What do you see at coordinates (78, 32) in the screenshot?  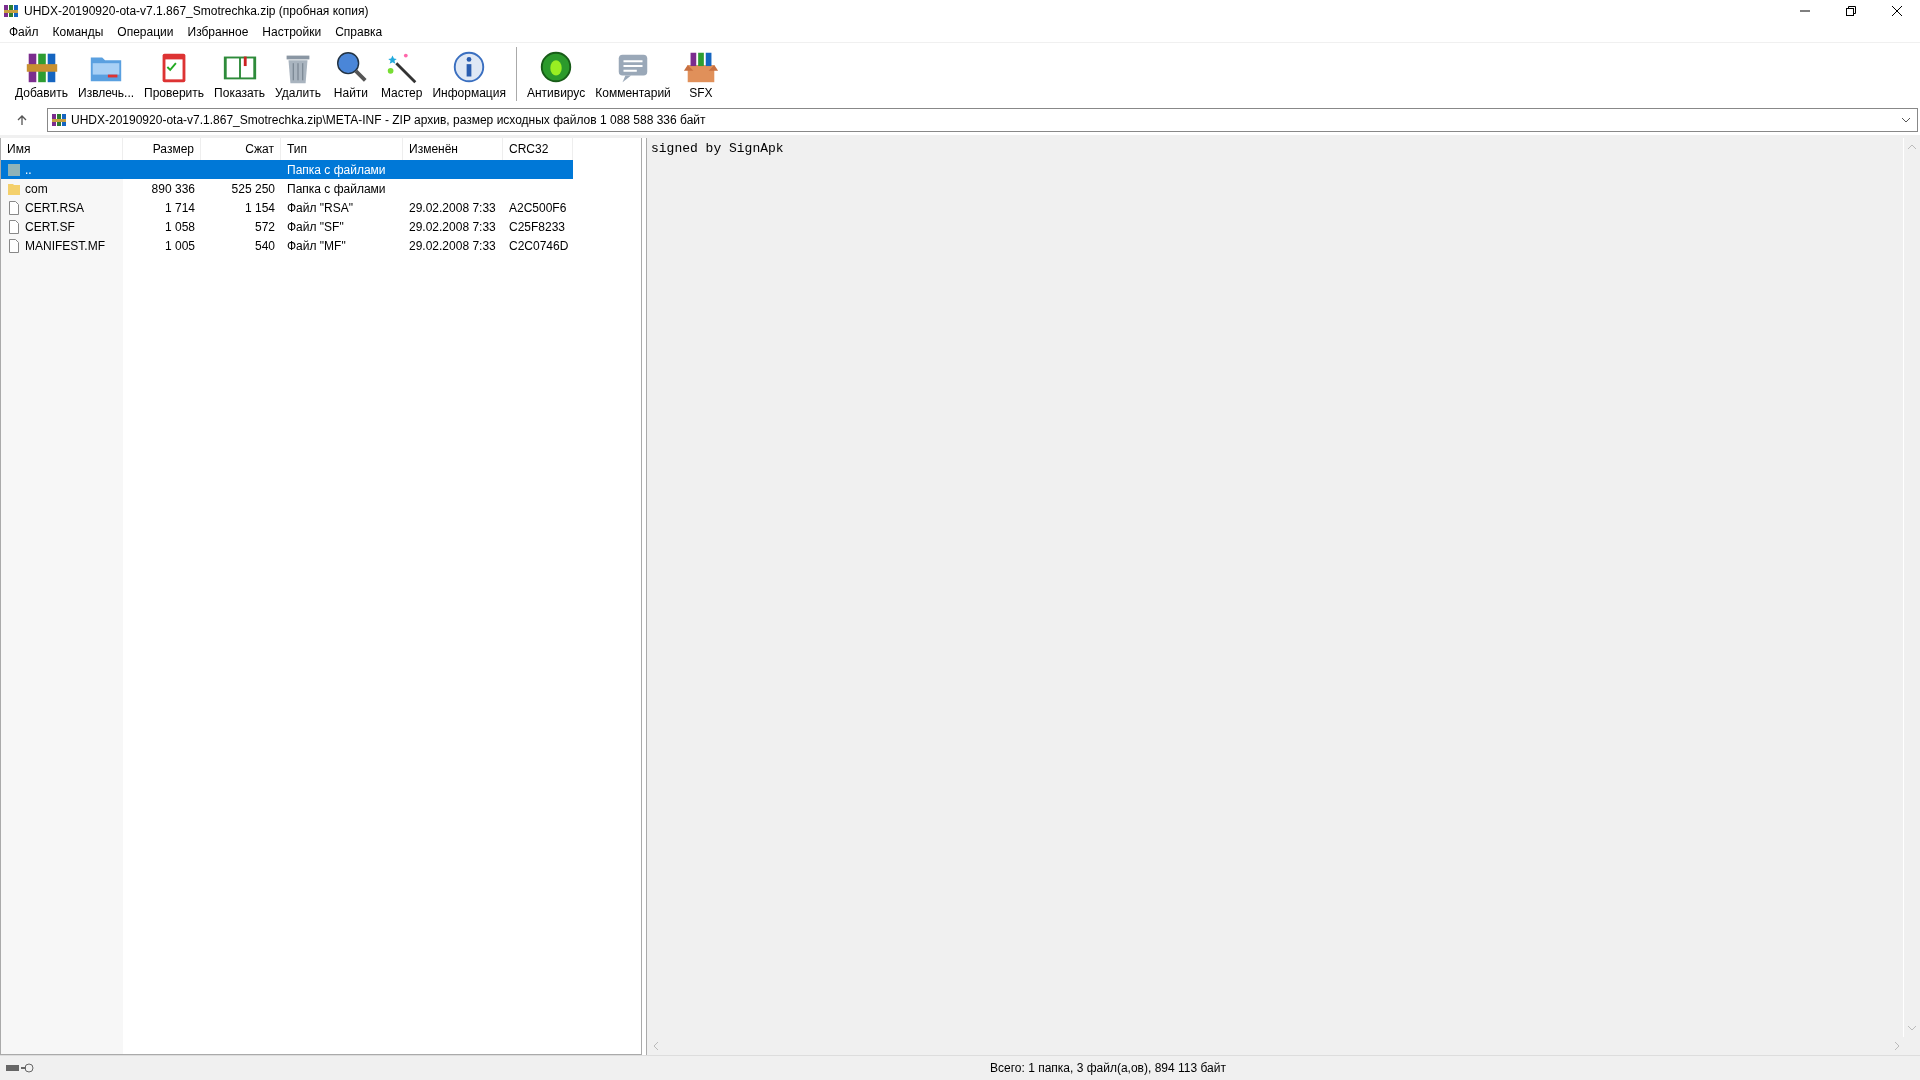 I see `menu-item: Команды` at bounding box center [78, 32].